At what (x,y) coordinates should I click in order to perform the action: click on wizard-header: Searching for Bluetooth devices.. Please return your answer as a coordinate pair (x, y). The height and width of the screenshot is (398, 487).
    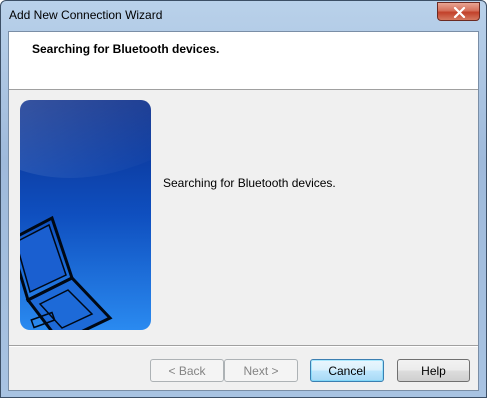
    Looking at the image, I should click on (243, 61).